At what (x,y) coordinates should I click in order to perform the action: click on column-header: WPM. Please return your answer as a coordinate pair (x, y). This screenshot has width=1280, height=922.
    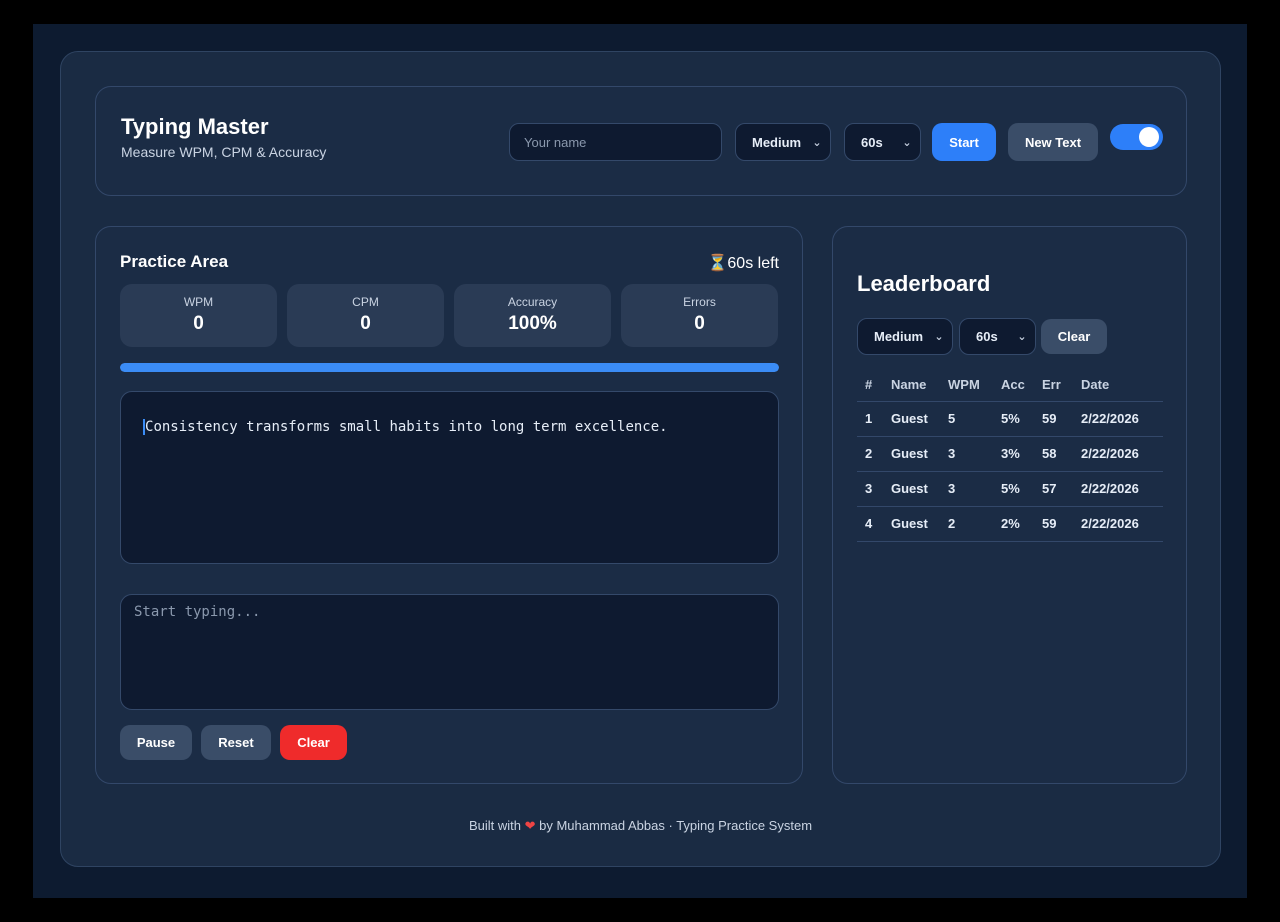
    Looking at the image, I should click on (966, 385).